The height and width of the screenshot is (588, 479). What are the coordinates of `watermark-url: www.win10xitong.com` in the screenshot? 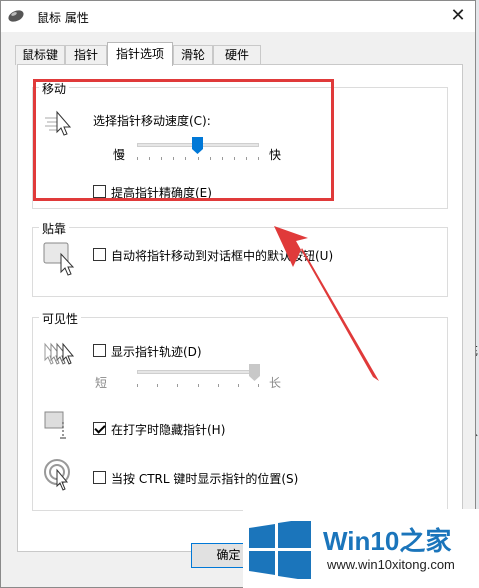 It's located at (391, 564).